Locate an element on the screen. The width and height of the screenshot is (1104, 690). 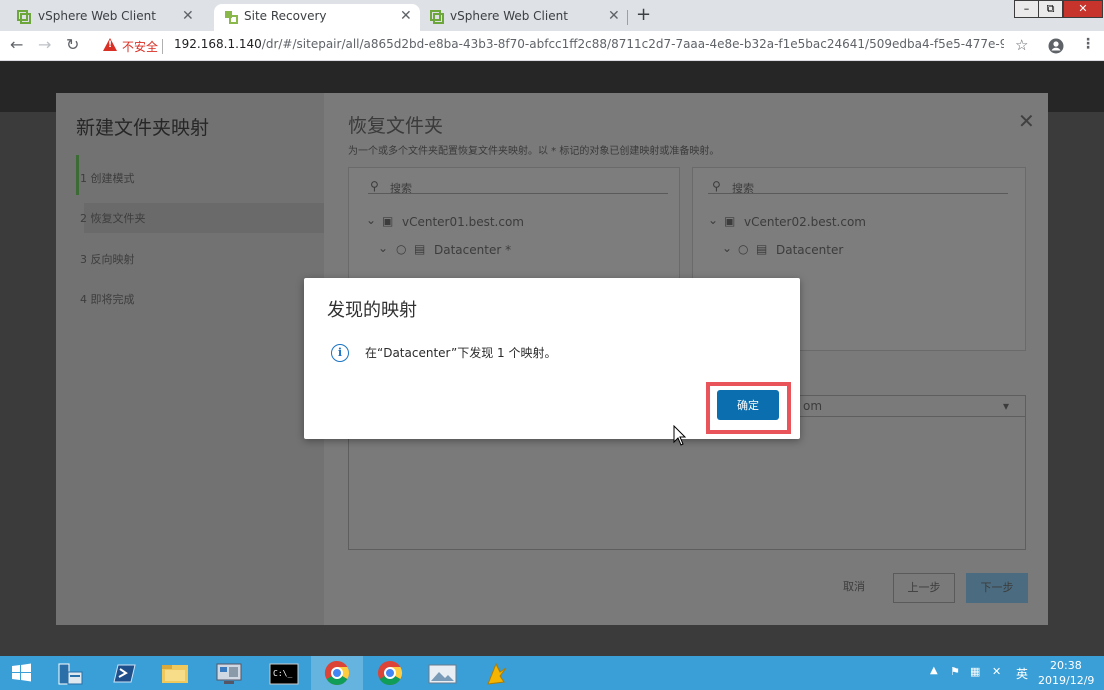
reload-icon: ↻ is located at coordinates (72, 44).